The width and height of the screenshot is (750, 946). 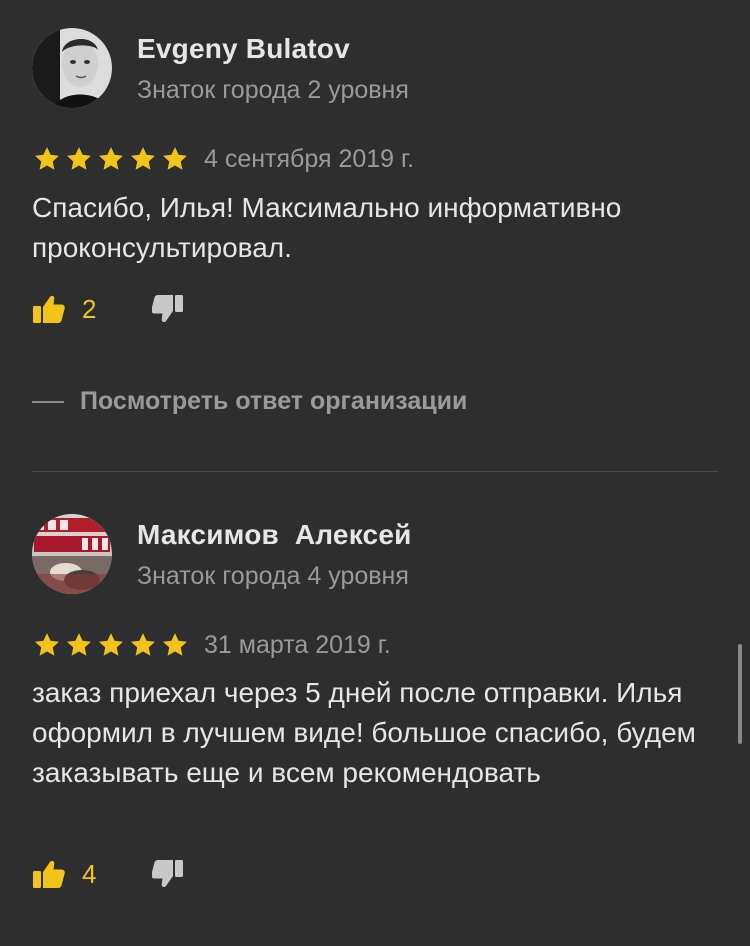 What do you see at coordinates (243, 49) in the screenshot?
I see `author-name: Evgeny Bulatov` at bounding box center [243, 49].